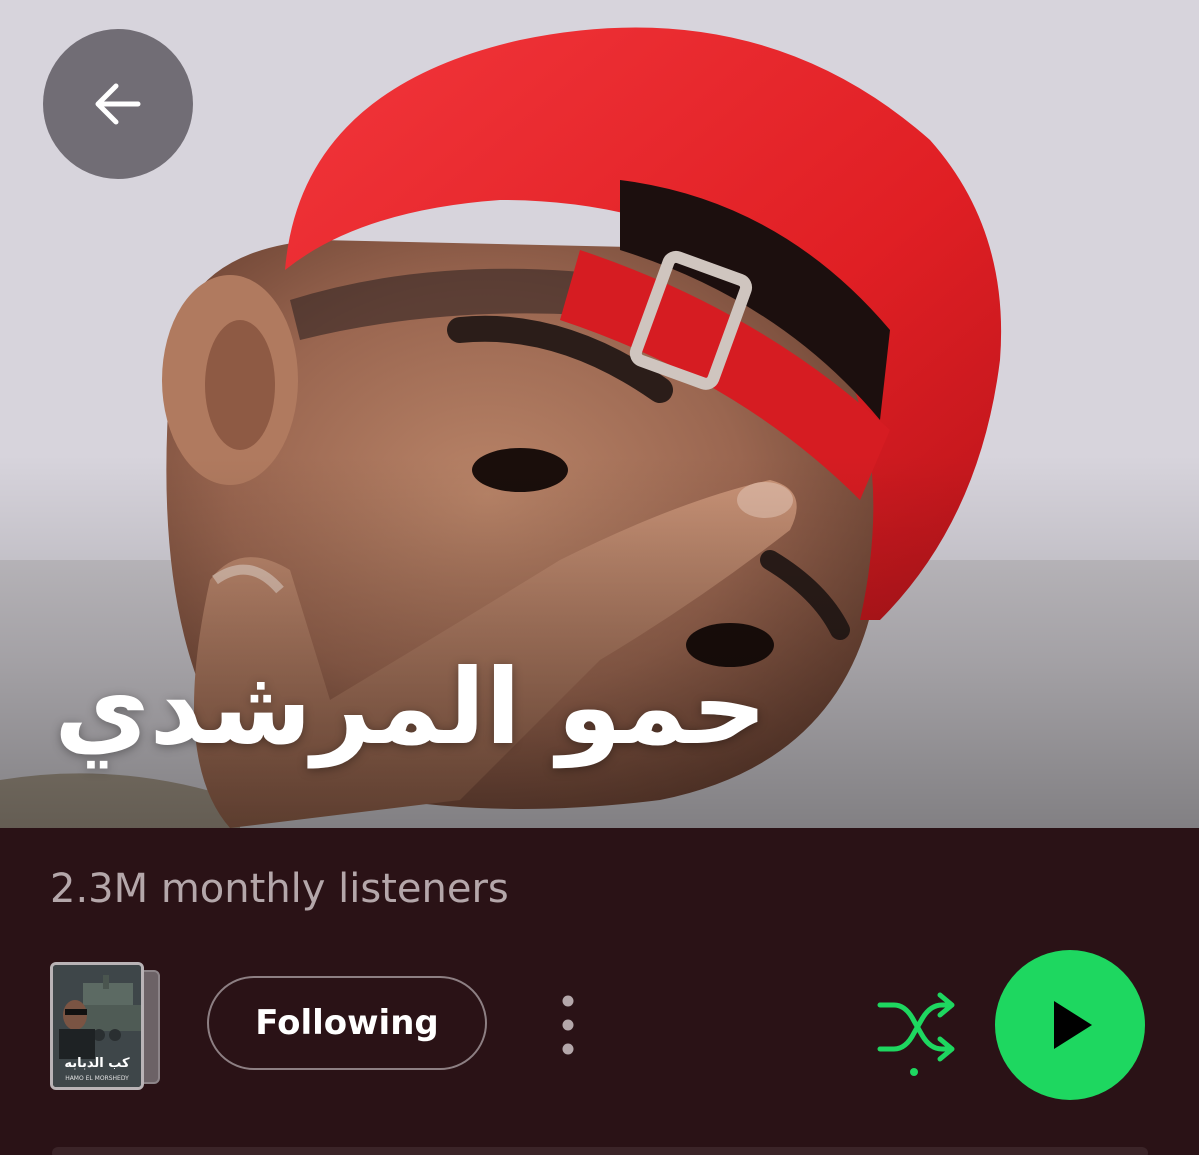 This screenshot has width=1199, height=1155. What do you see at coordinates (600, 1151) in the screenshot?
I see `next-section-edge` at bounding box center [600, 1151].